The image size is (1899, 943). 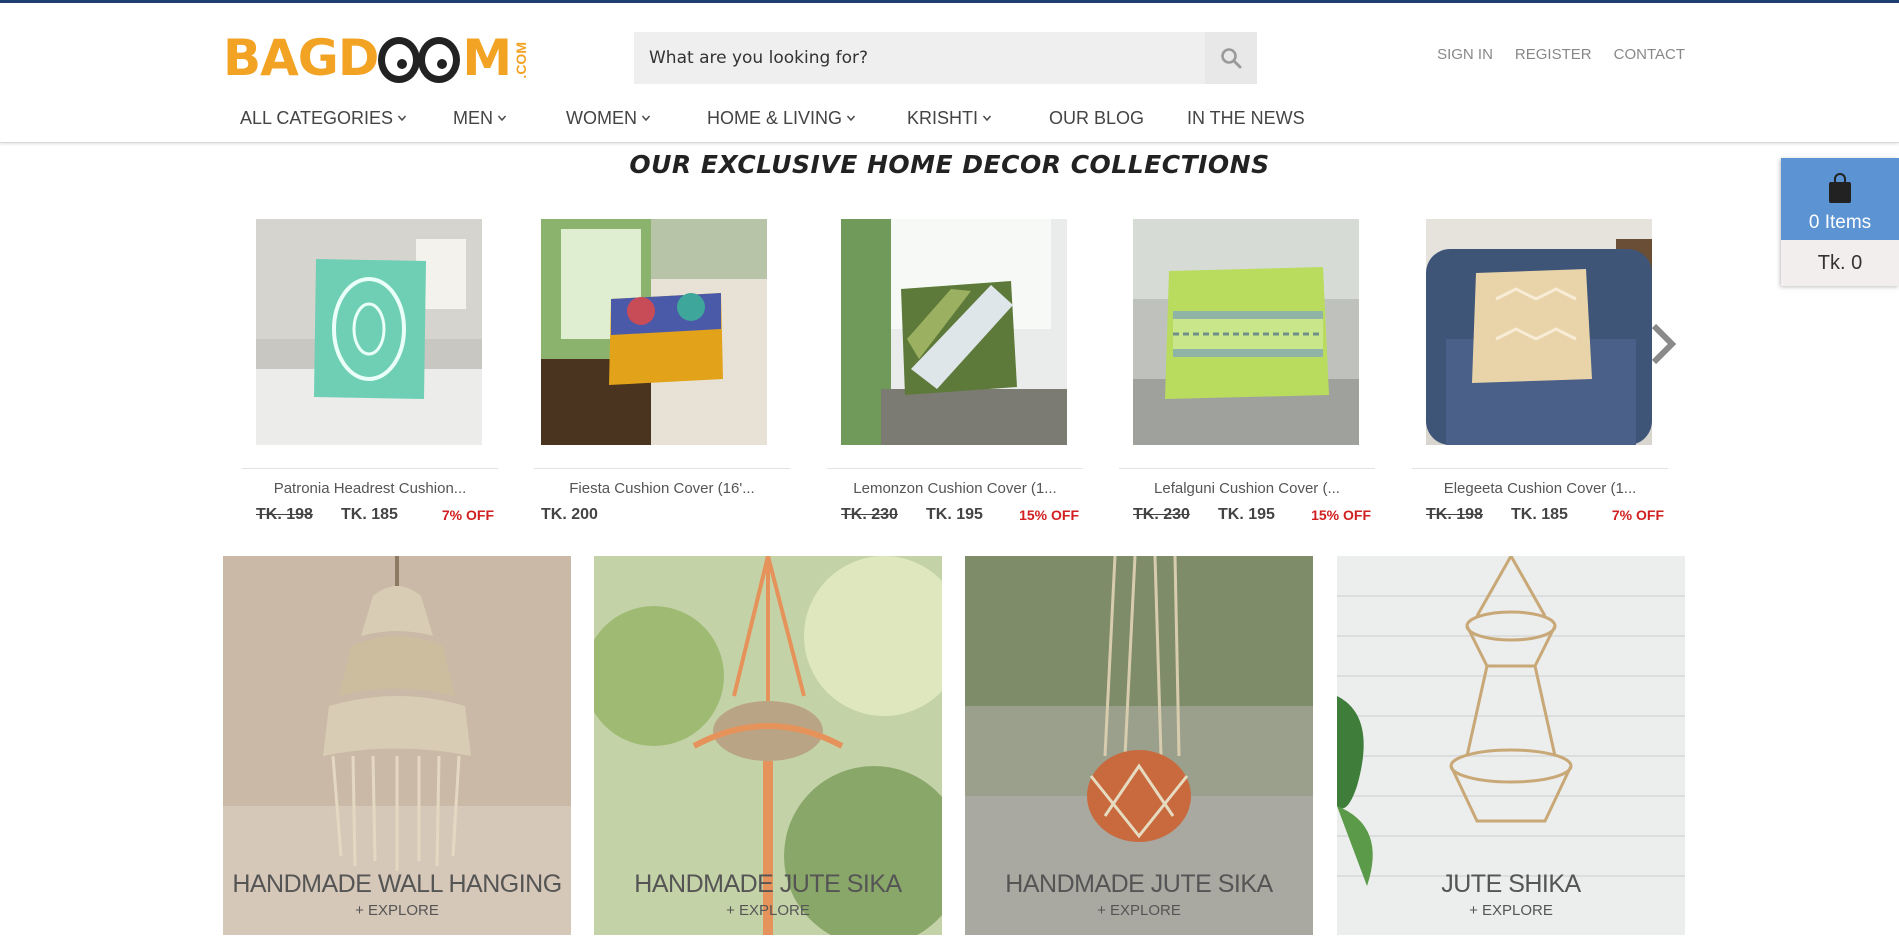 What do you see at coordinates (301, 58) in the screenshot?
I see `logo-text-prefix: BAGD` at bounding box center [301, 58].